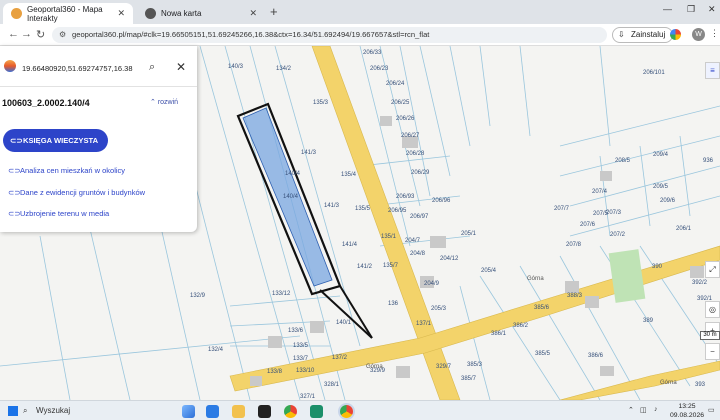  I want to click on plot-number-label: 328/1, so click(332, 385).